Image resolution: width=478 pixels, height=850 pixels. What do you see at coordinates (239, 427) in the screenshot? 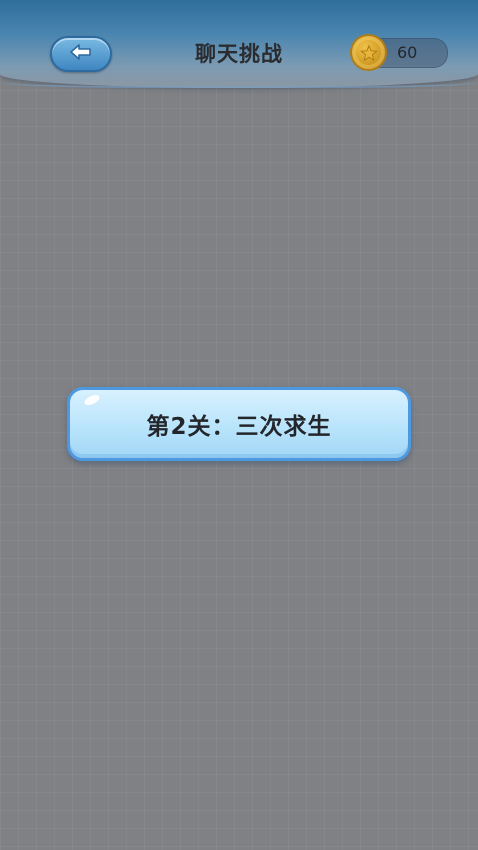
I see `level-title: 第2关：三次求生` at bounding box center [239, 427].